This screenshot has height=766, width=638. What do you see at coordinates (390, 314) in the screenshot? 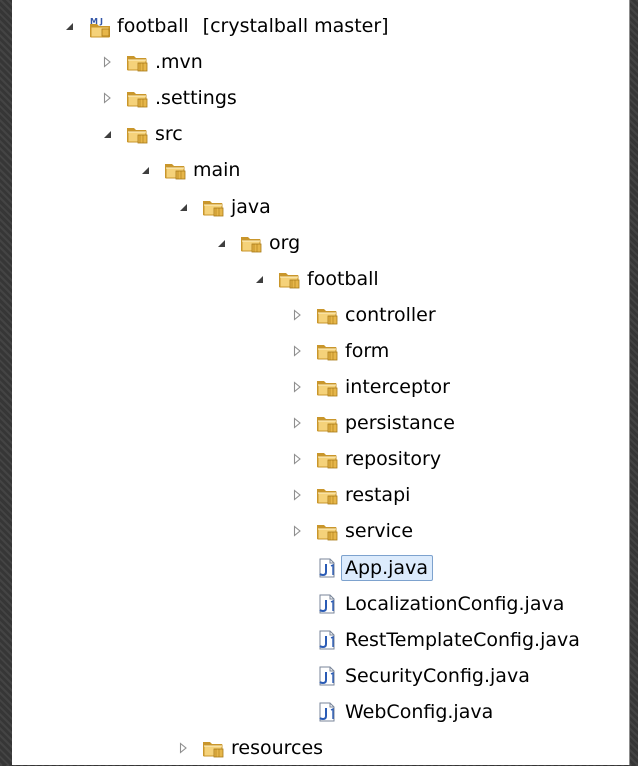
I see `tree-item-label: controller` at bounding box center [390, 314].